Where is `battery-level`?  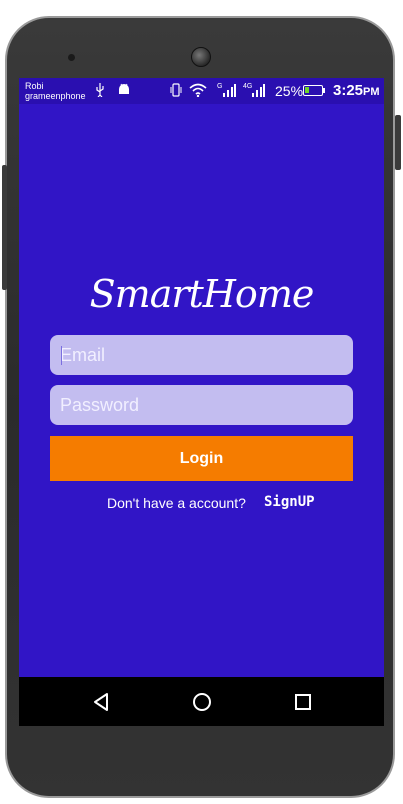
battery-level is located at coordinates (307, 90).